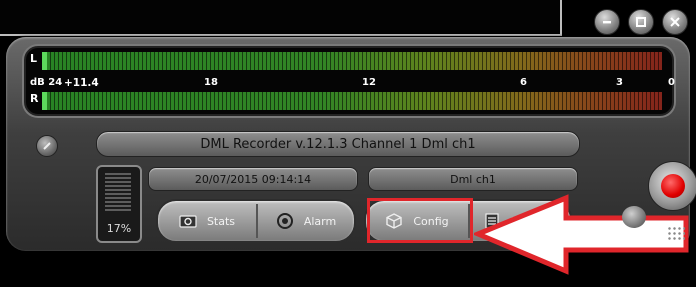  I want to click on title-bar: DML Recorder v.12.1.3 Channel 1 Dml ch1, so click(338, 144).